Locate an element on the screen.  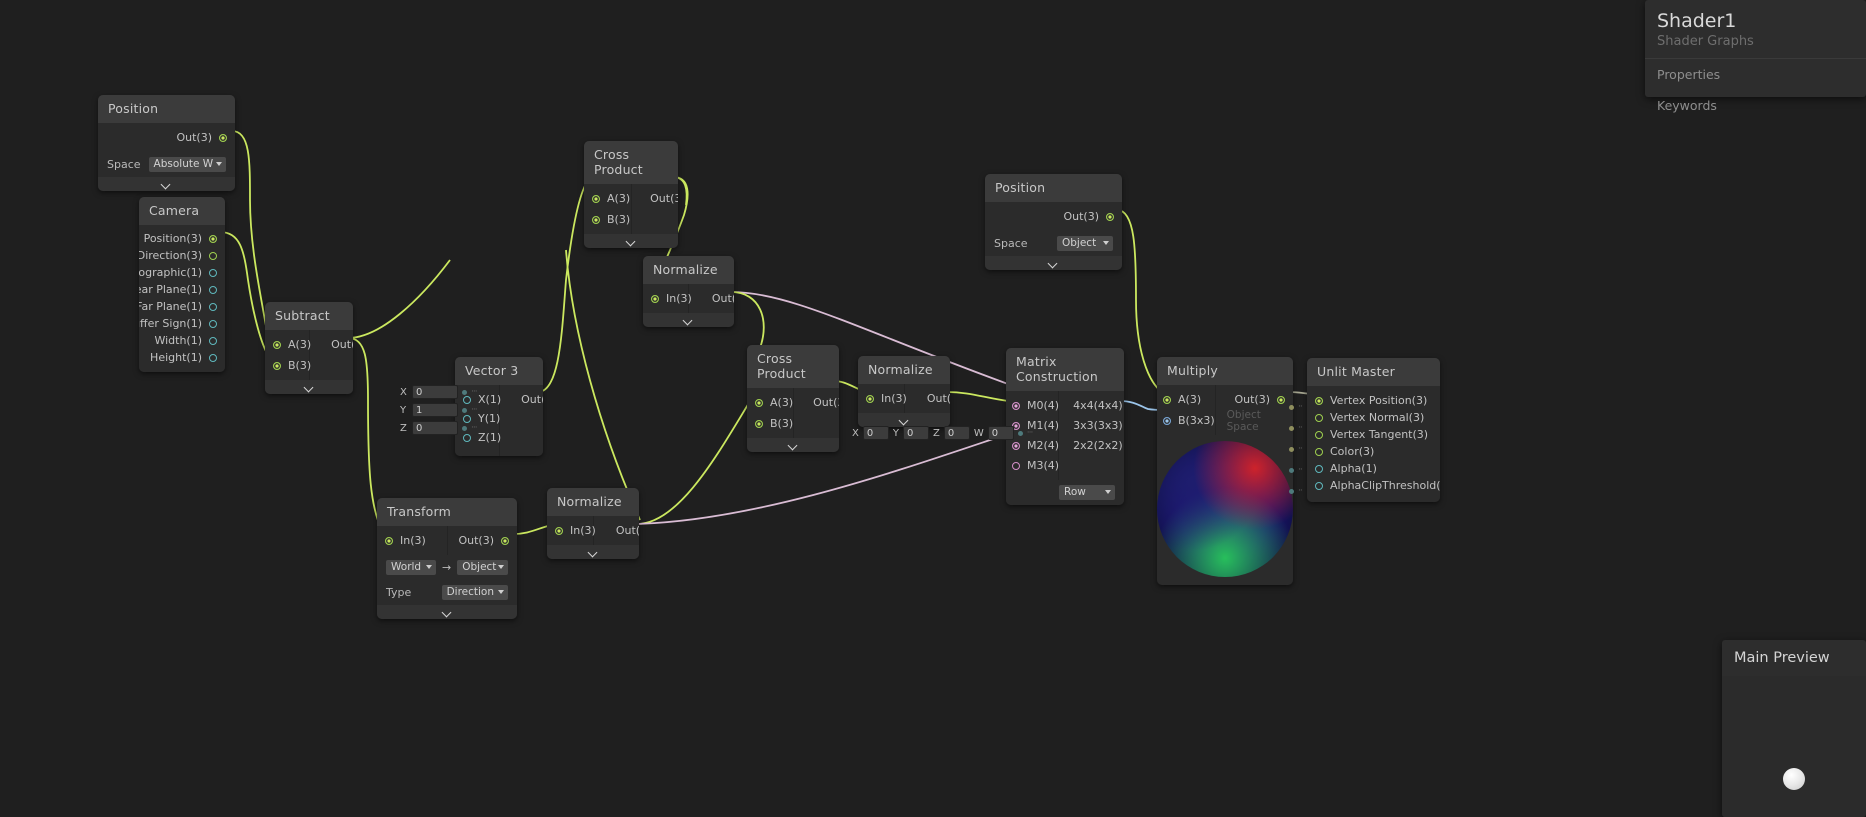
transform-type-dropdown: Direction is located at coordinates (474, 592).